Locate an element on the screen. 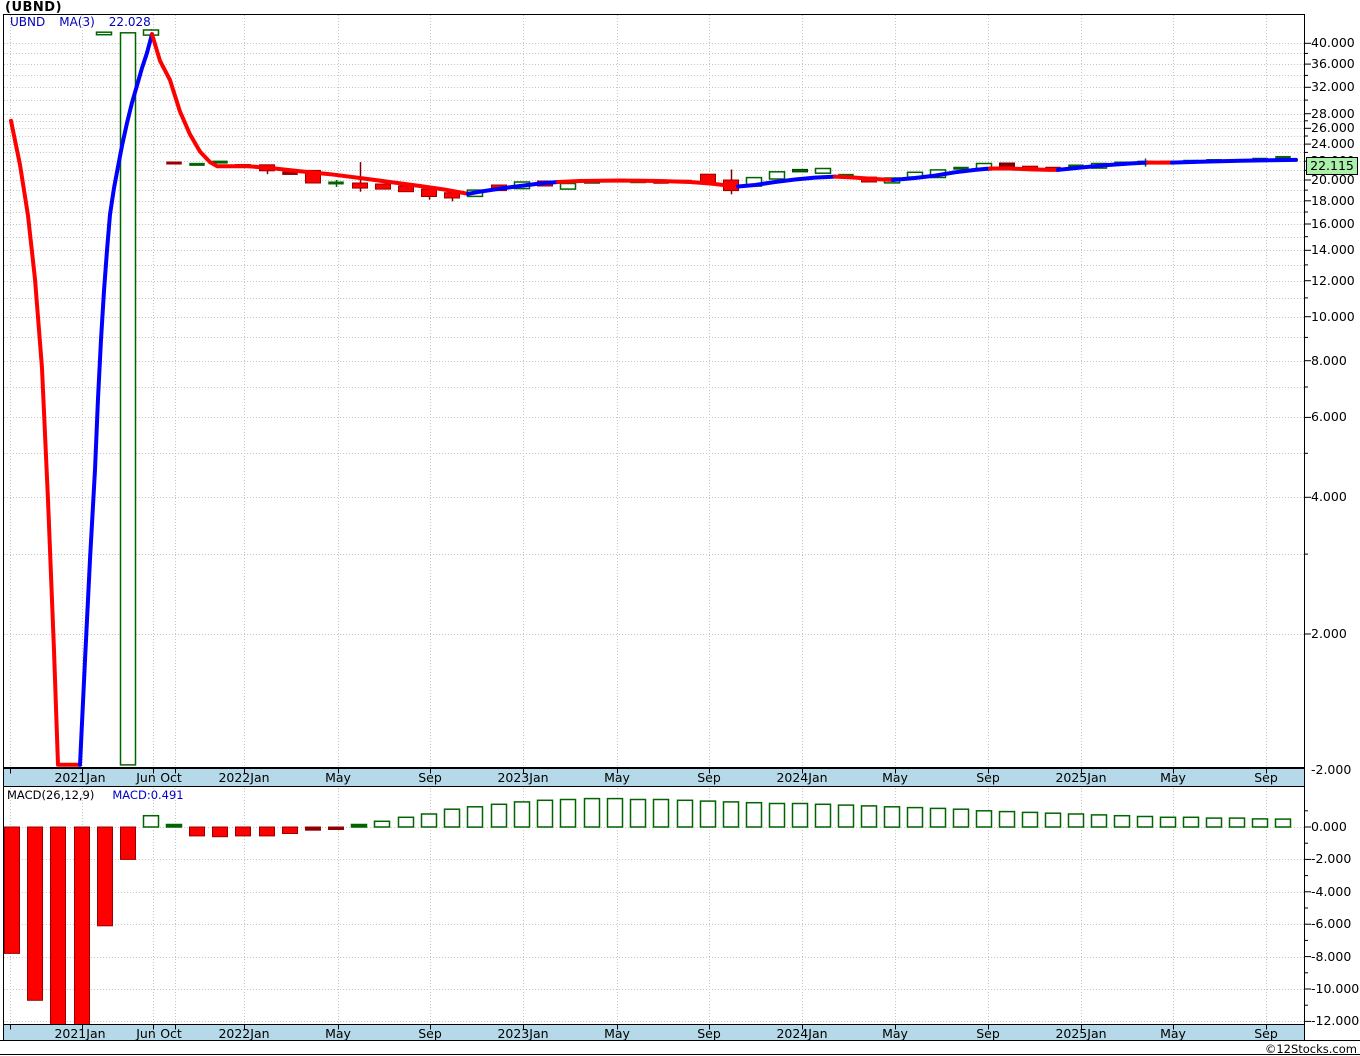 The width and height of the screenshot is (1360, 1056). date-band-bottom is located at coordinates (654, 1032).